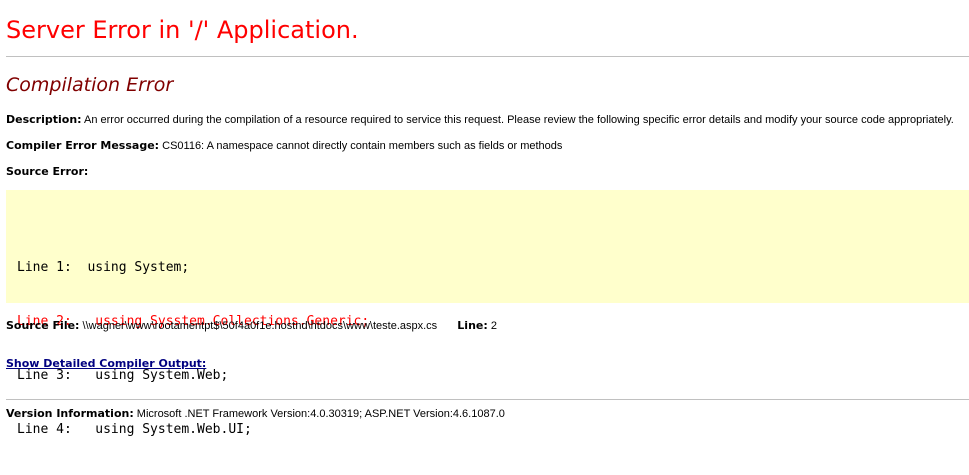 This screenshot has height=475, width=969. I want to click on compiler-error-label: Compiler Error Message:, so click(83, 145).